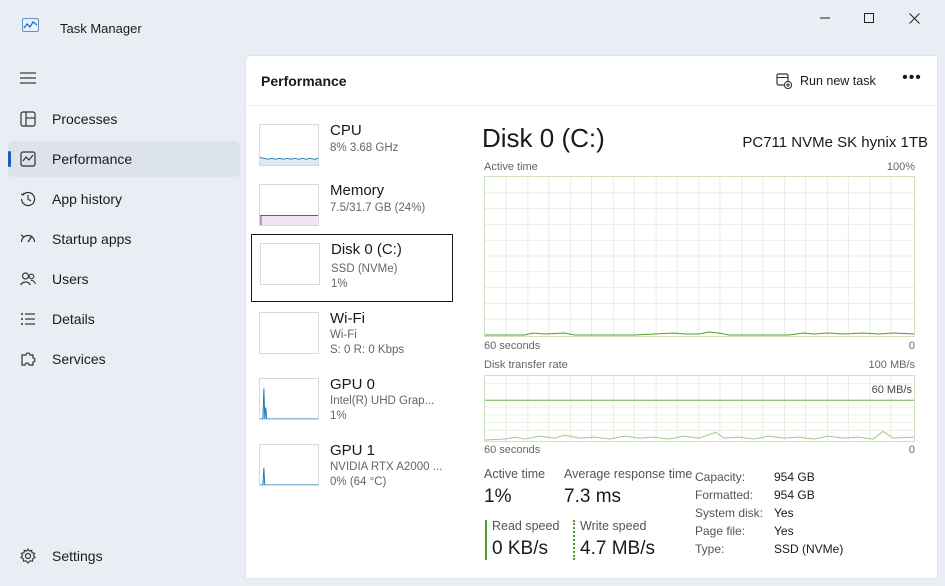 The image size is (945, 586). Describe the element at coordinates (289, 333) in the screenshot. I see `wifi-thumbnail-graph` at that location.